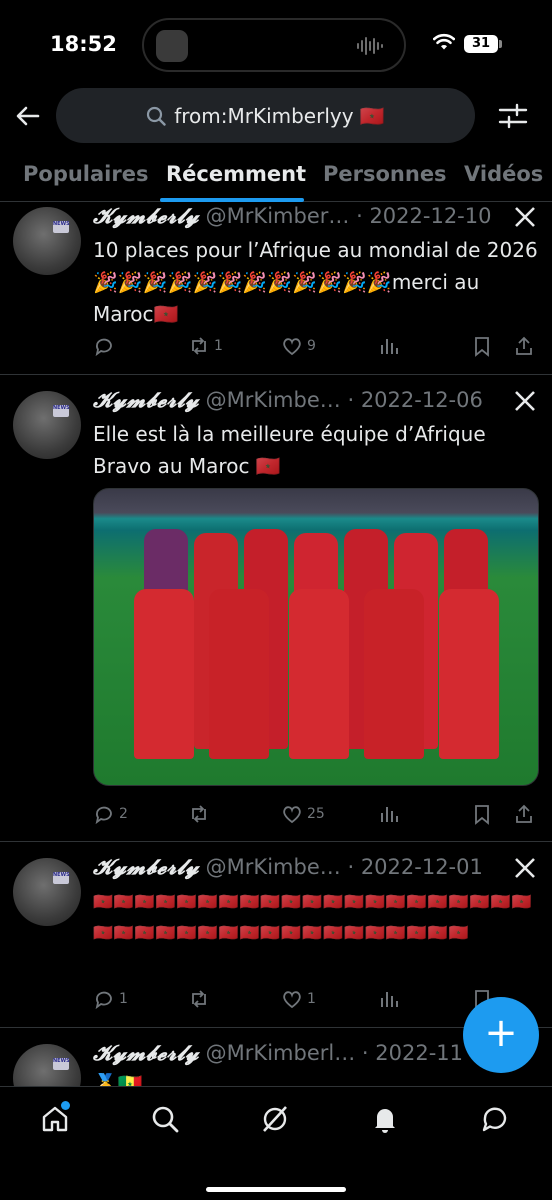  What do you see at coordinates (303, 814) in the screenshot?
I see `like-button: 25` at bounding box center [303, 814].